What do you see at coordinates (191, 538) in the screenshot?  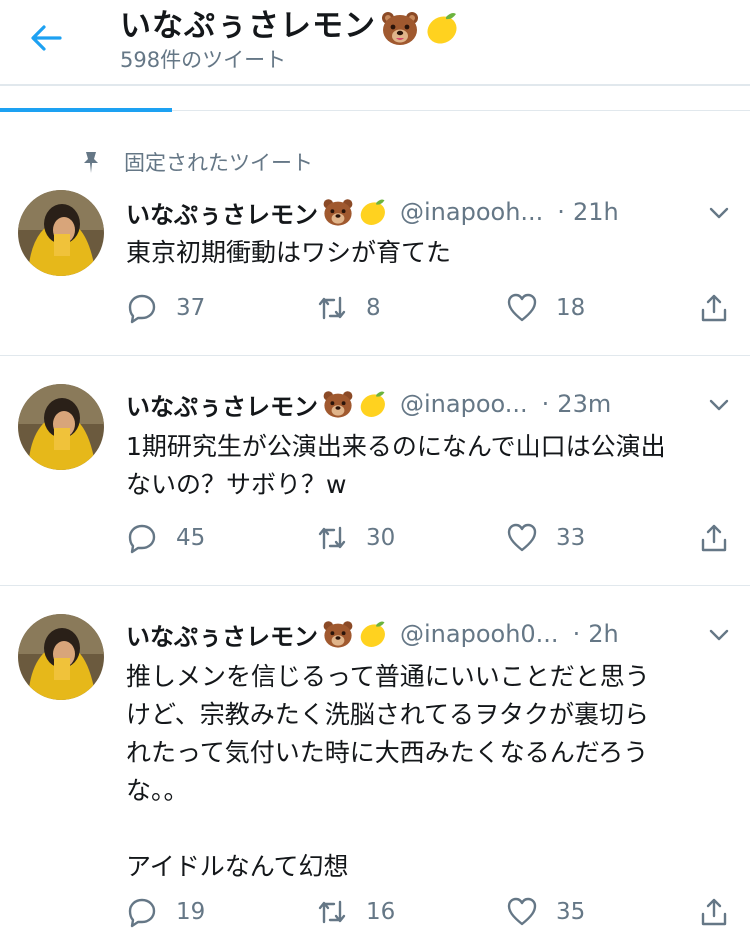 I see `reply-count: 45` at bounding box center [191, 538].